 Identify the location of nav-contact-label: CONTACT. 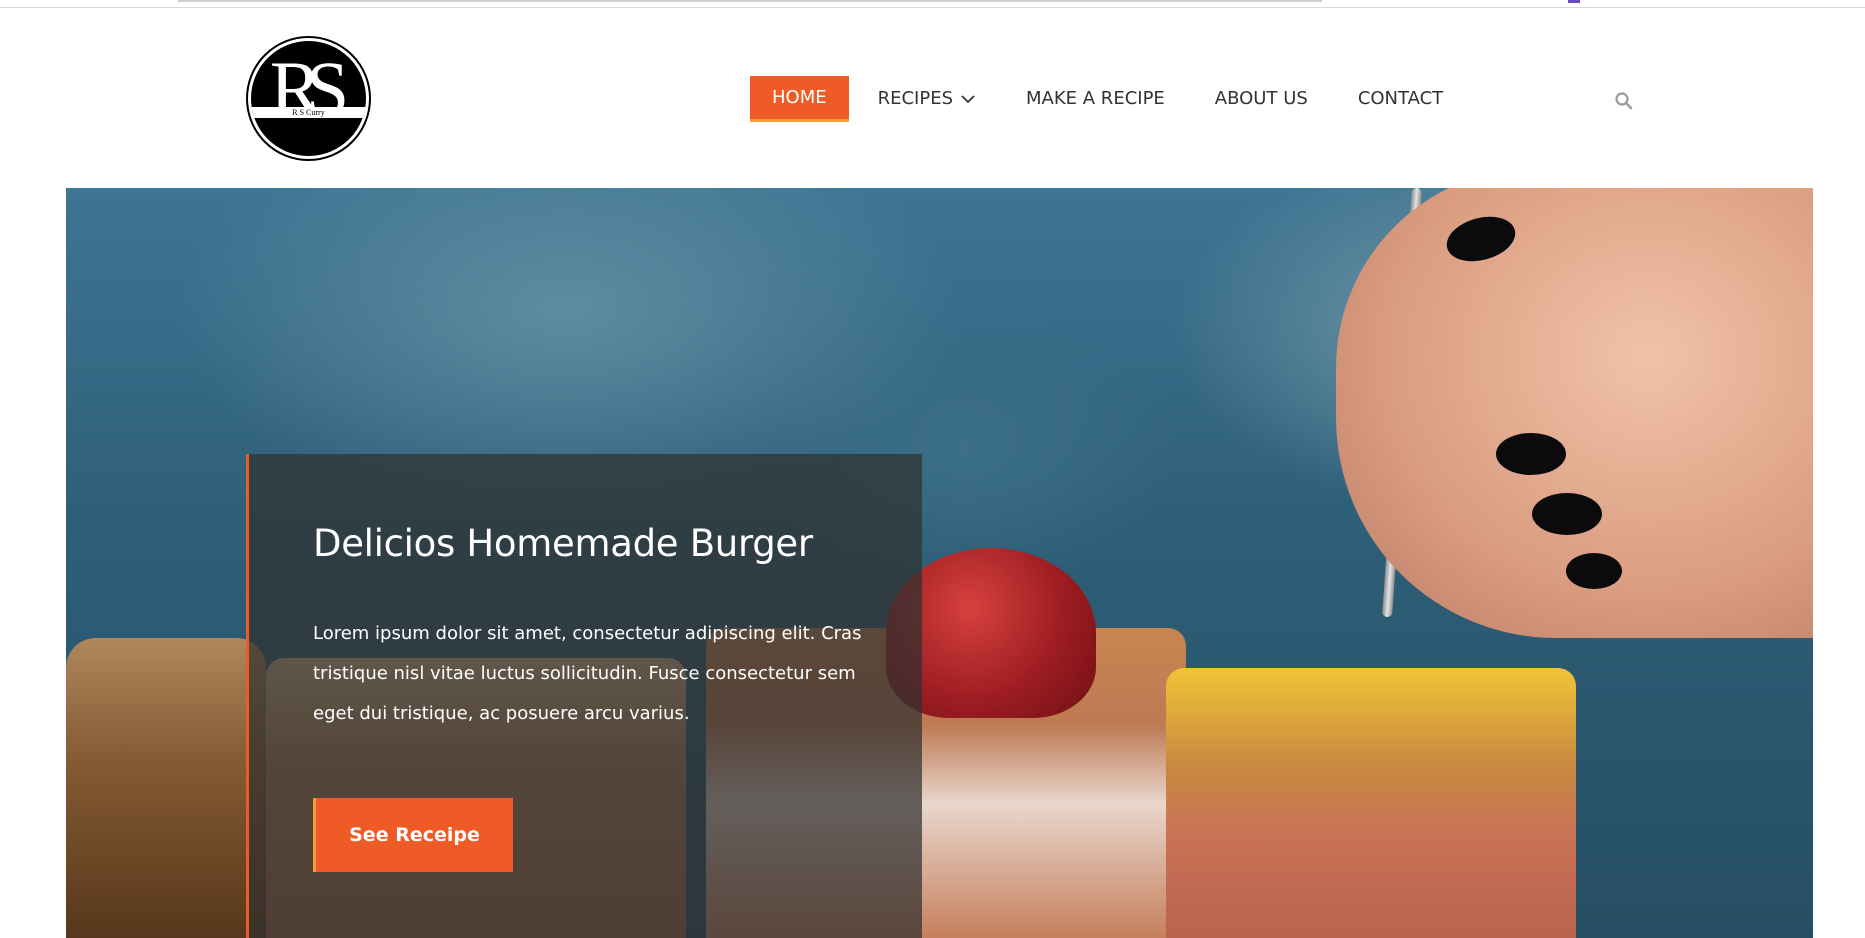
(1400, 98).